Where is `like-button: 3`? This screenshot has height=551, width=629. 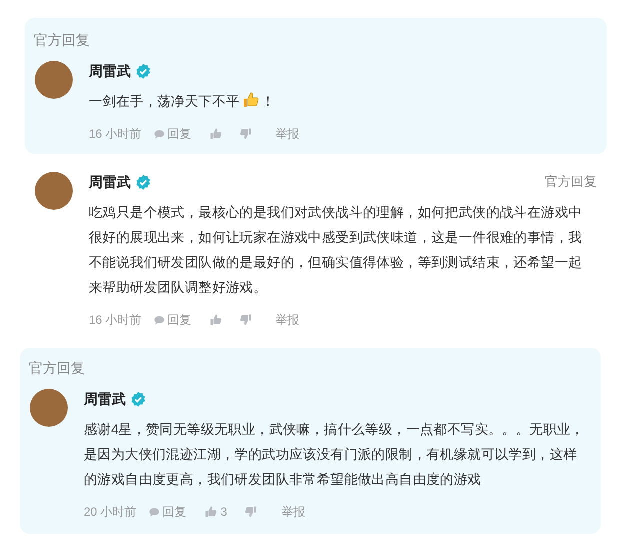 like-button: 3 is located at coordinates (216, 512).